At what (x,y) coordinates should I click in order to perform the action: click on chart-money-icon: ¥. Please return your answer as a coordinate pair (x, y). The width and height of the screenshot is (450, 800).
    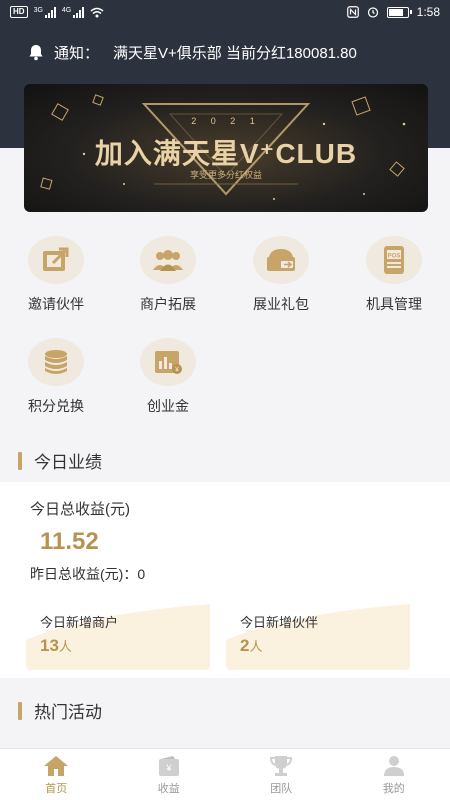
    Looking at the image, I should click on (168, 362).